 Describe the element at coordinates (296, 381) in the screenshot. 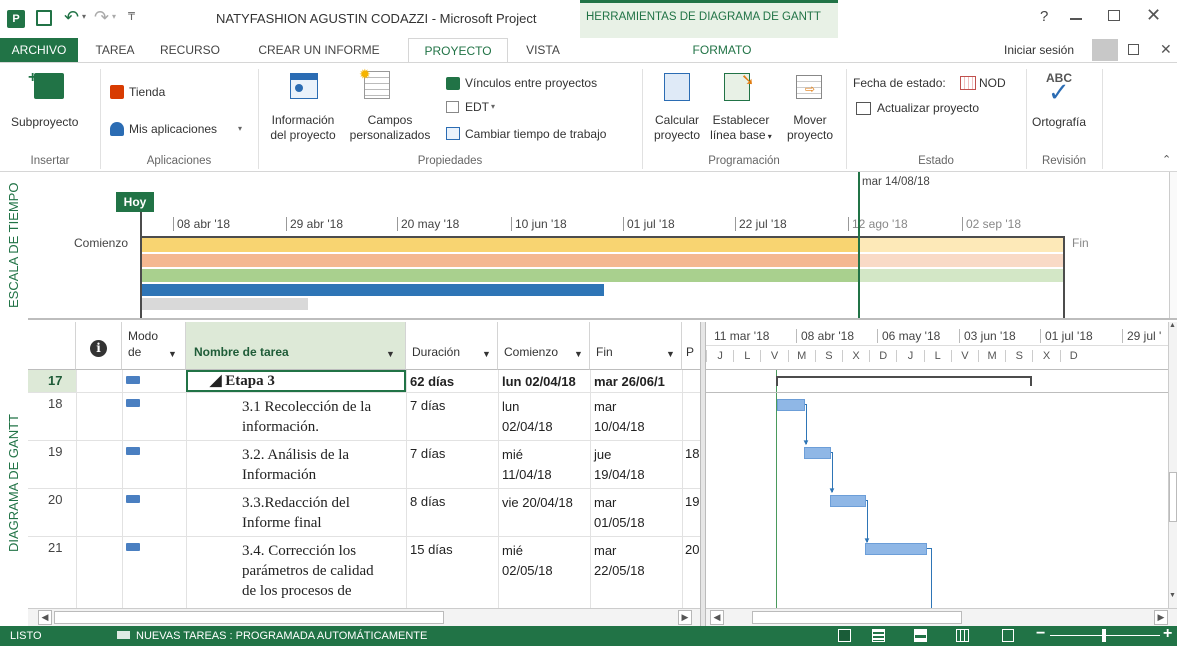

I see `task-name-cell: ◢ Etapa 3` at that location.